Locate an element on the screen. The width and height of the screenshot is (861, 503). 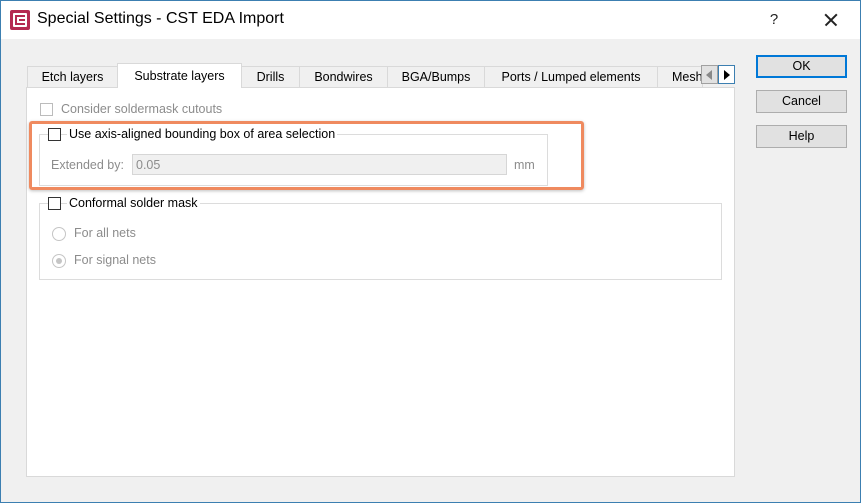
conformal-label: Conformal solder mask is located at coordinates (133, 203).